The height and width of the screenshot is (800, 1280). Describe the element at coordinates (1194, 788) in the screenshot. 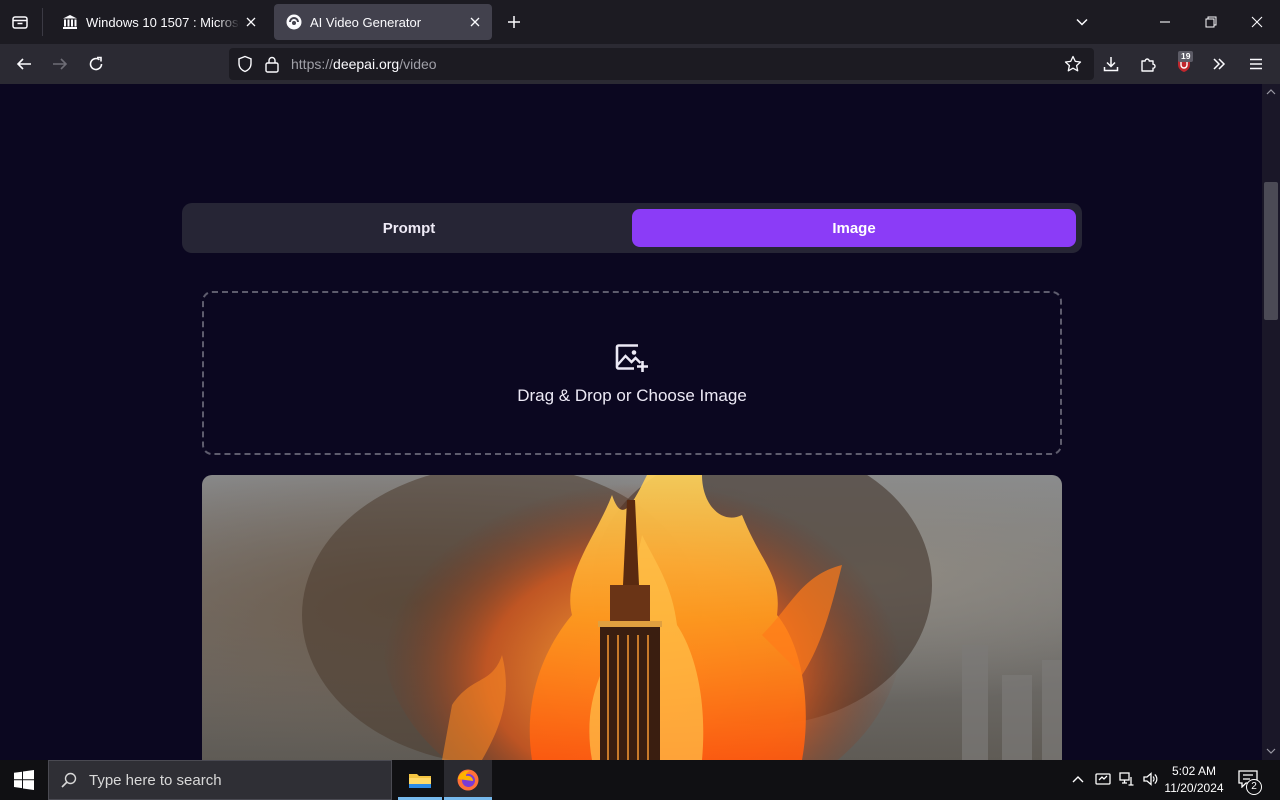

I see `clock-date: 11/20/2024` at that location.